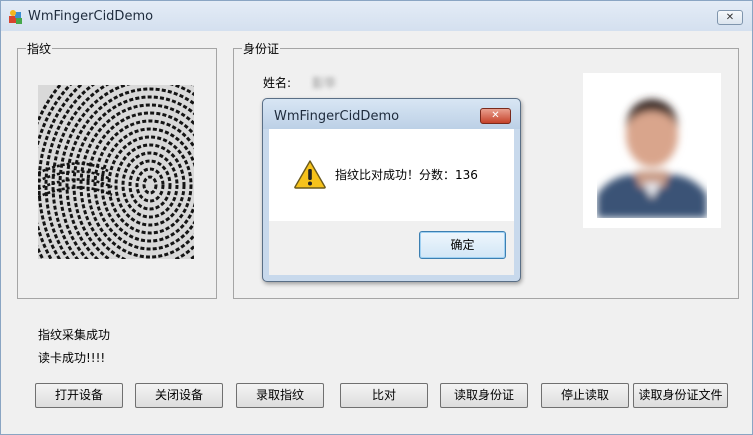  What do you see at coordinates (280, 395) in the screenshot?
I see `capture-fingerprint-button: 录取指纹` at bounding box center [280, 395].